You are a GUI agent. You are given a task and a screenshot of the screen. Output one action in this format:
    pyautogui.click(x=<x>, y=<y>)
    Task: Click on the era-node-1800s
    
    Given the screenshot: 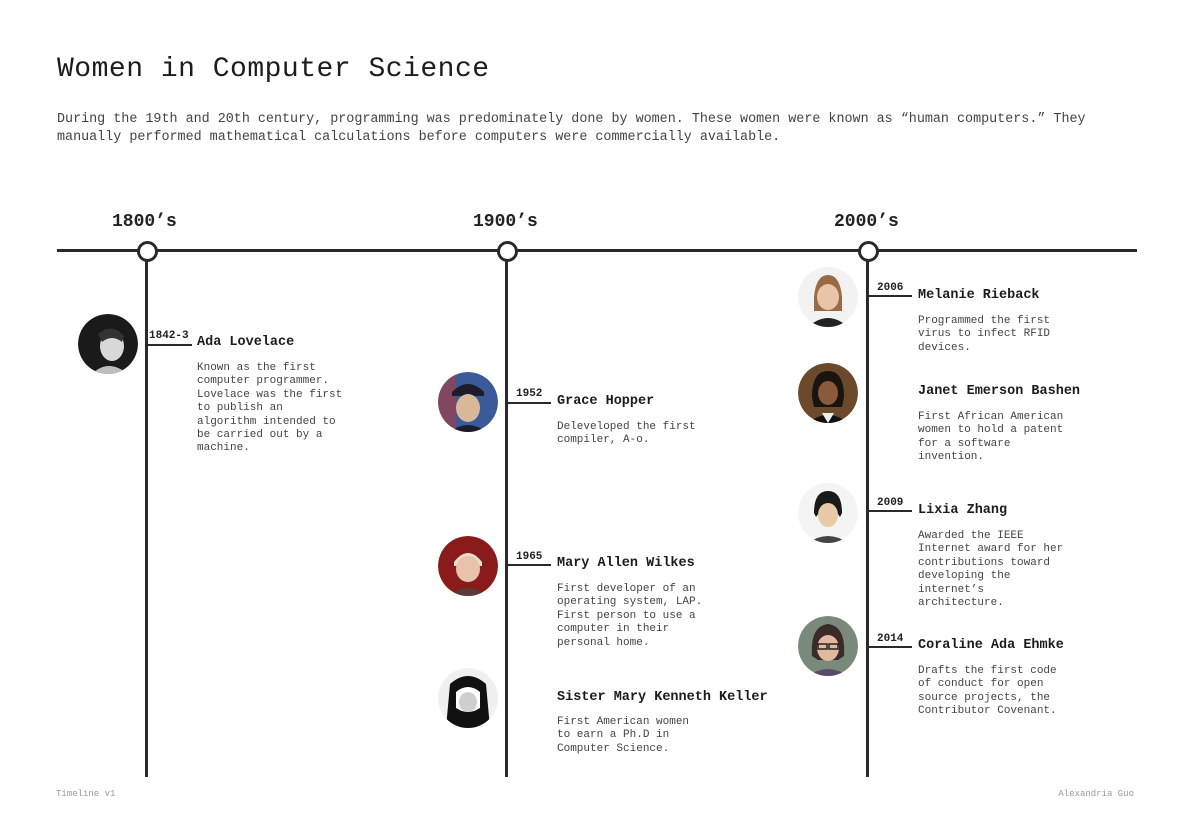 What is the action you would take?
    pyautogui.click(x=147, y=251)
    